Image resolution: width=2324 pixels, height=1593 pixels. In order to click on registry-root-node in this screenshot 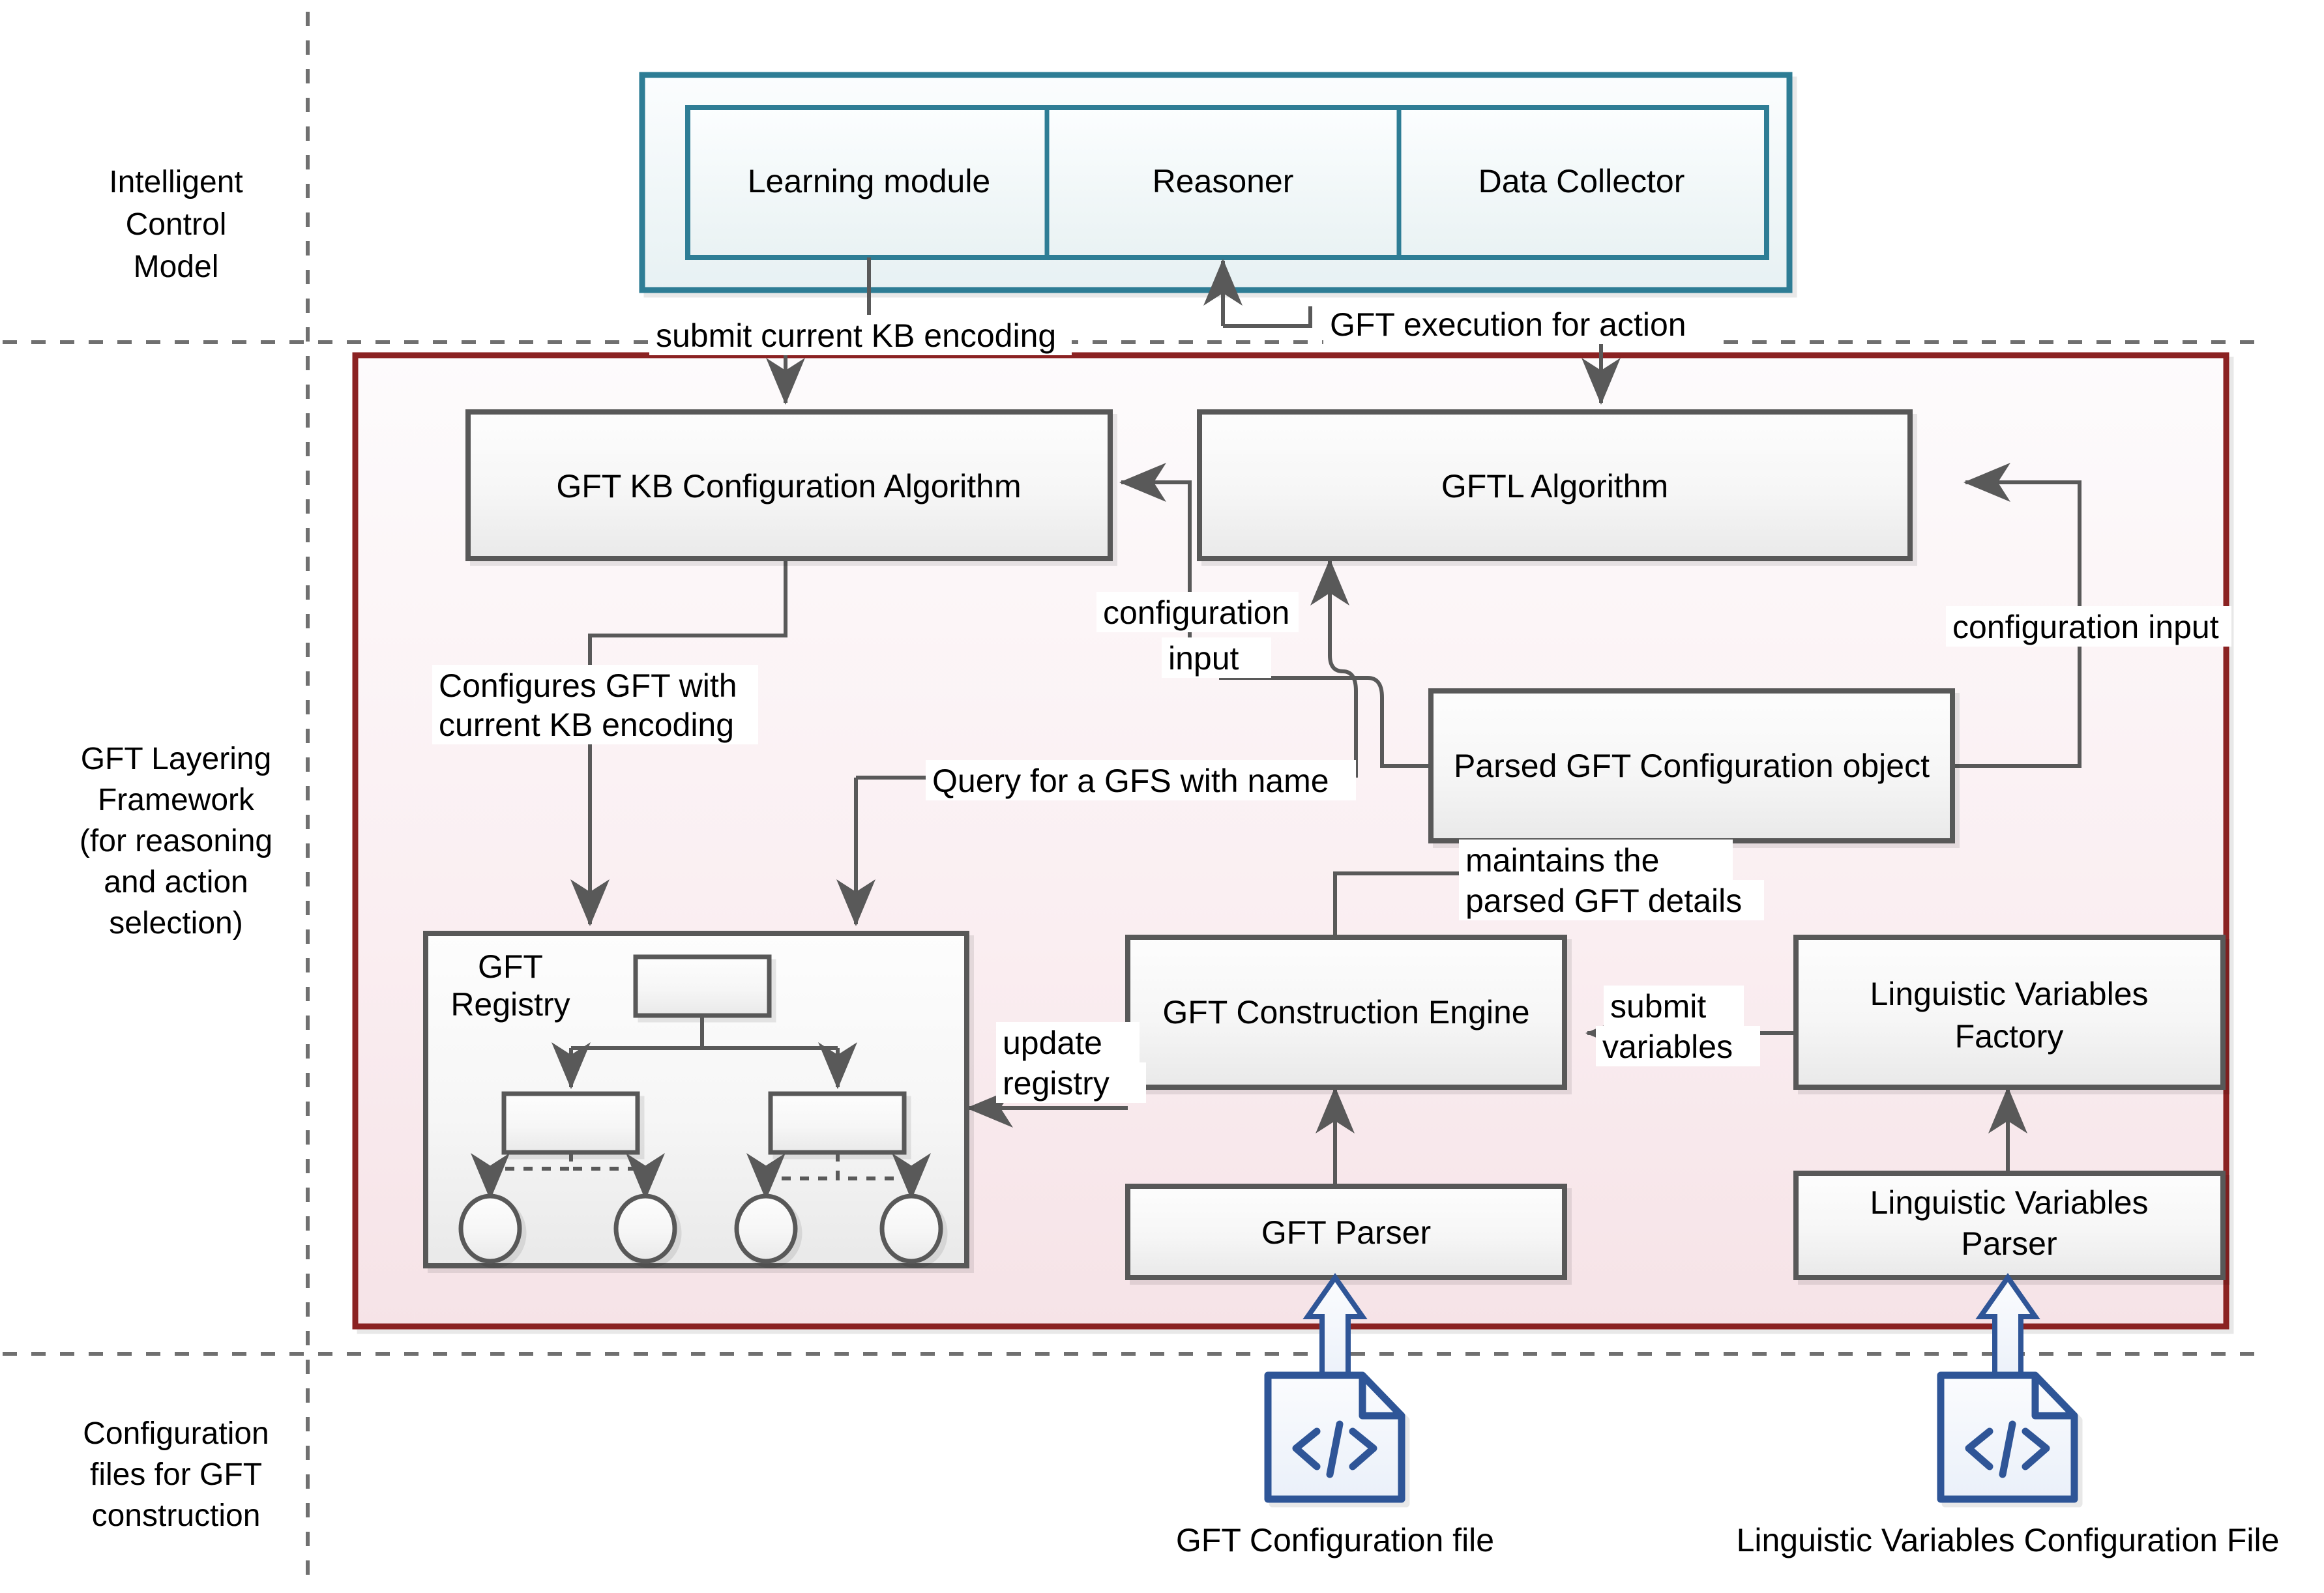, I will do `click(702, 986)`.